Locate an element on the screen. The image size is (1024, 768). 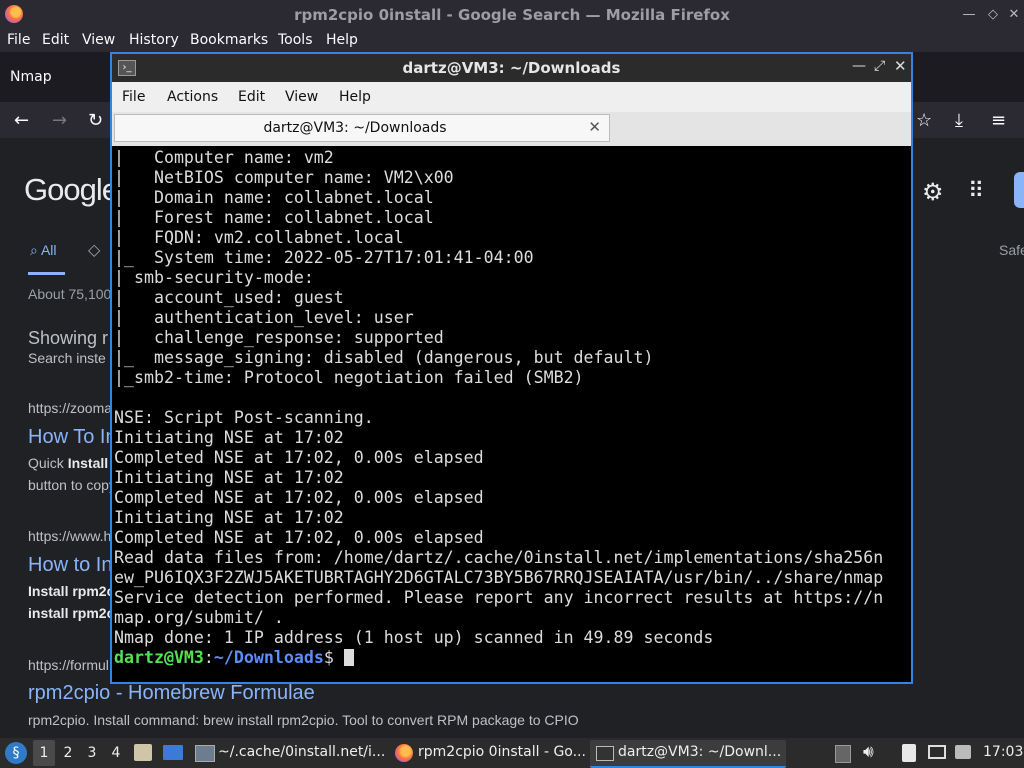
terminal-line: NSE: Script Post-scanning. is located at coordinates (244, 417).